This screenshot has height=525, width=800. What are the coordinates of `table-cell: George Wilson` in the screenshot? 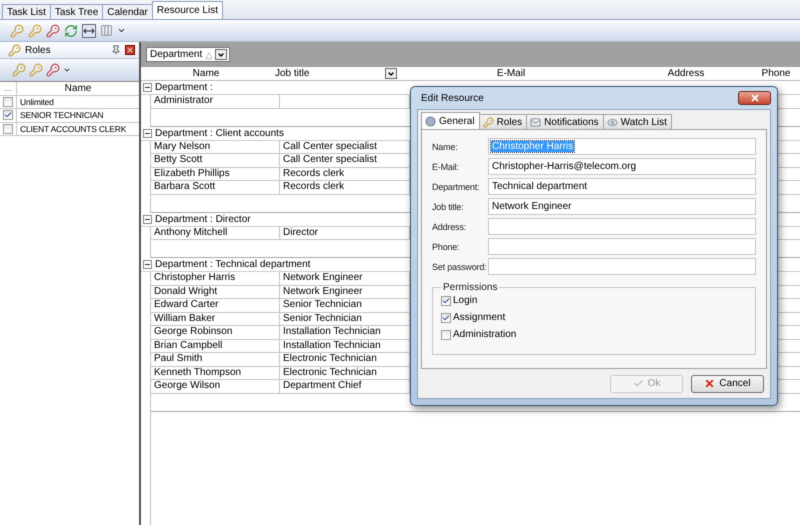 It's located at (215, 387).